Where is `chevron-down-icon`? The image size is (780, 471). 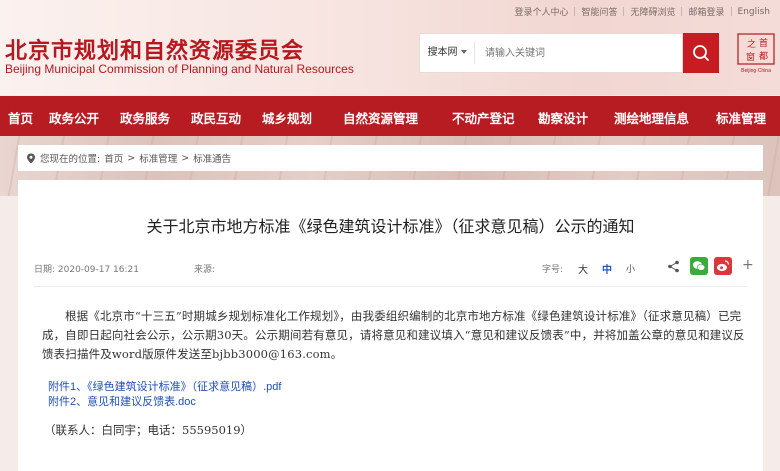 chevron-down-icon is located at coordinates (463, 52).